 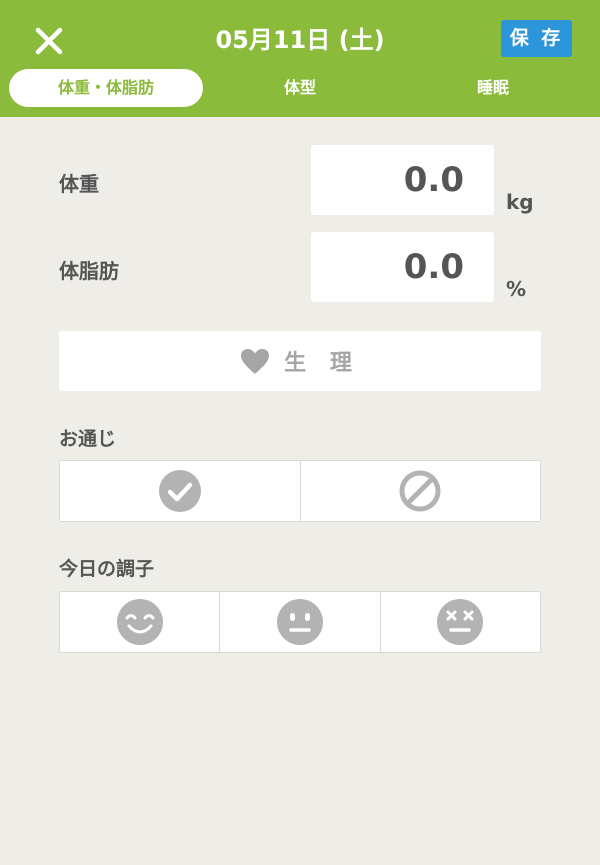 I want to click on tab-body-shape: 体型, so click(x=300, y=88).